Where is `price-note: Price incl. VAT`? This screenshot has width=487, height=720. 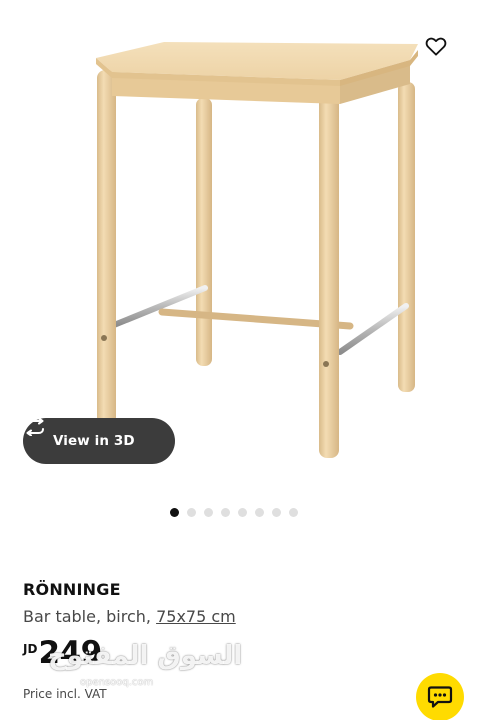
price-note: Price incl. VAT is located at coordinates (65, 694).